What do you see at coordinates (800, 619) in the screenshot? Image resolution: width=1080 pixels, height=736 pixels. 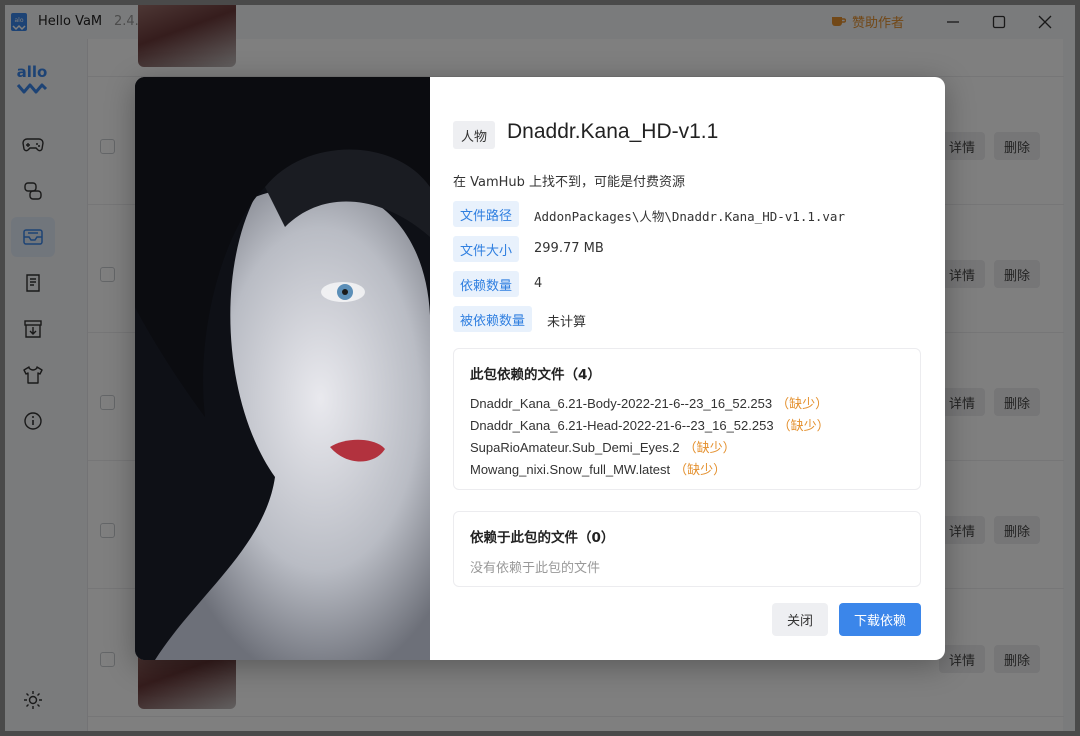 I see `close-button: 关闭` at bounding box center [800, 619].